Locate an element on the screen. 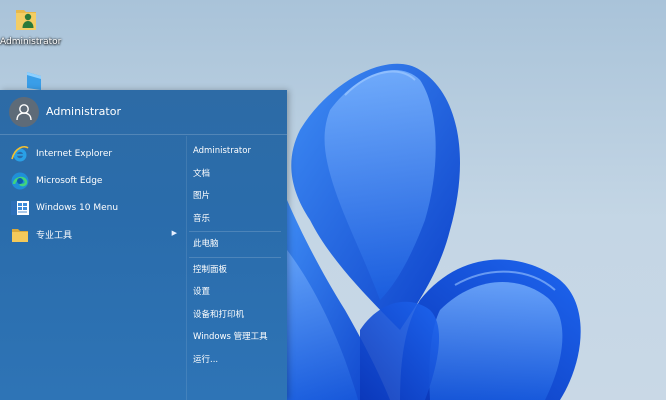  place-item-devices-printers: 设备和打印机 is located at coordinates (234, 315).